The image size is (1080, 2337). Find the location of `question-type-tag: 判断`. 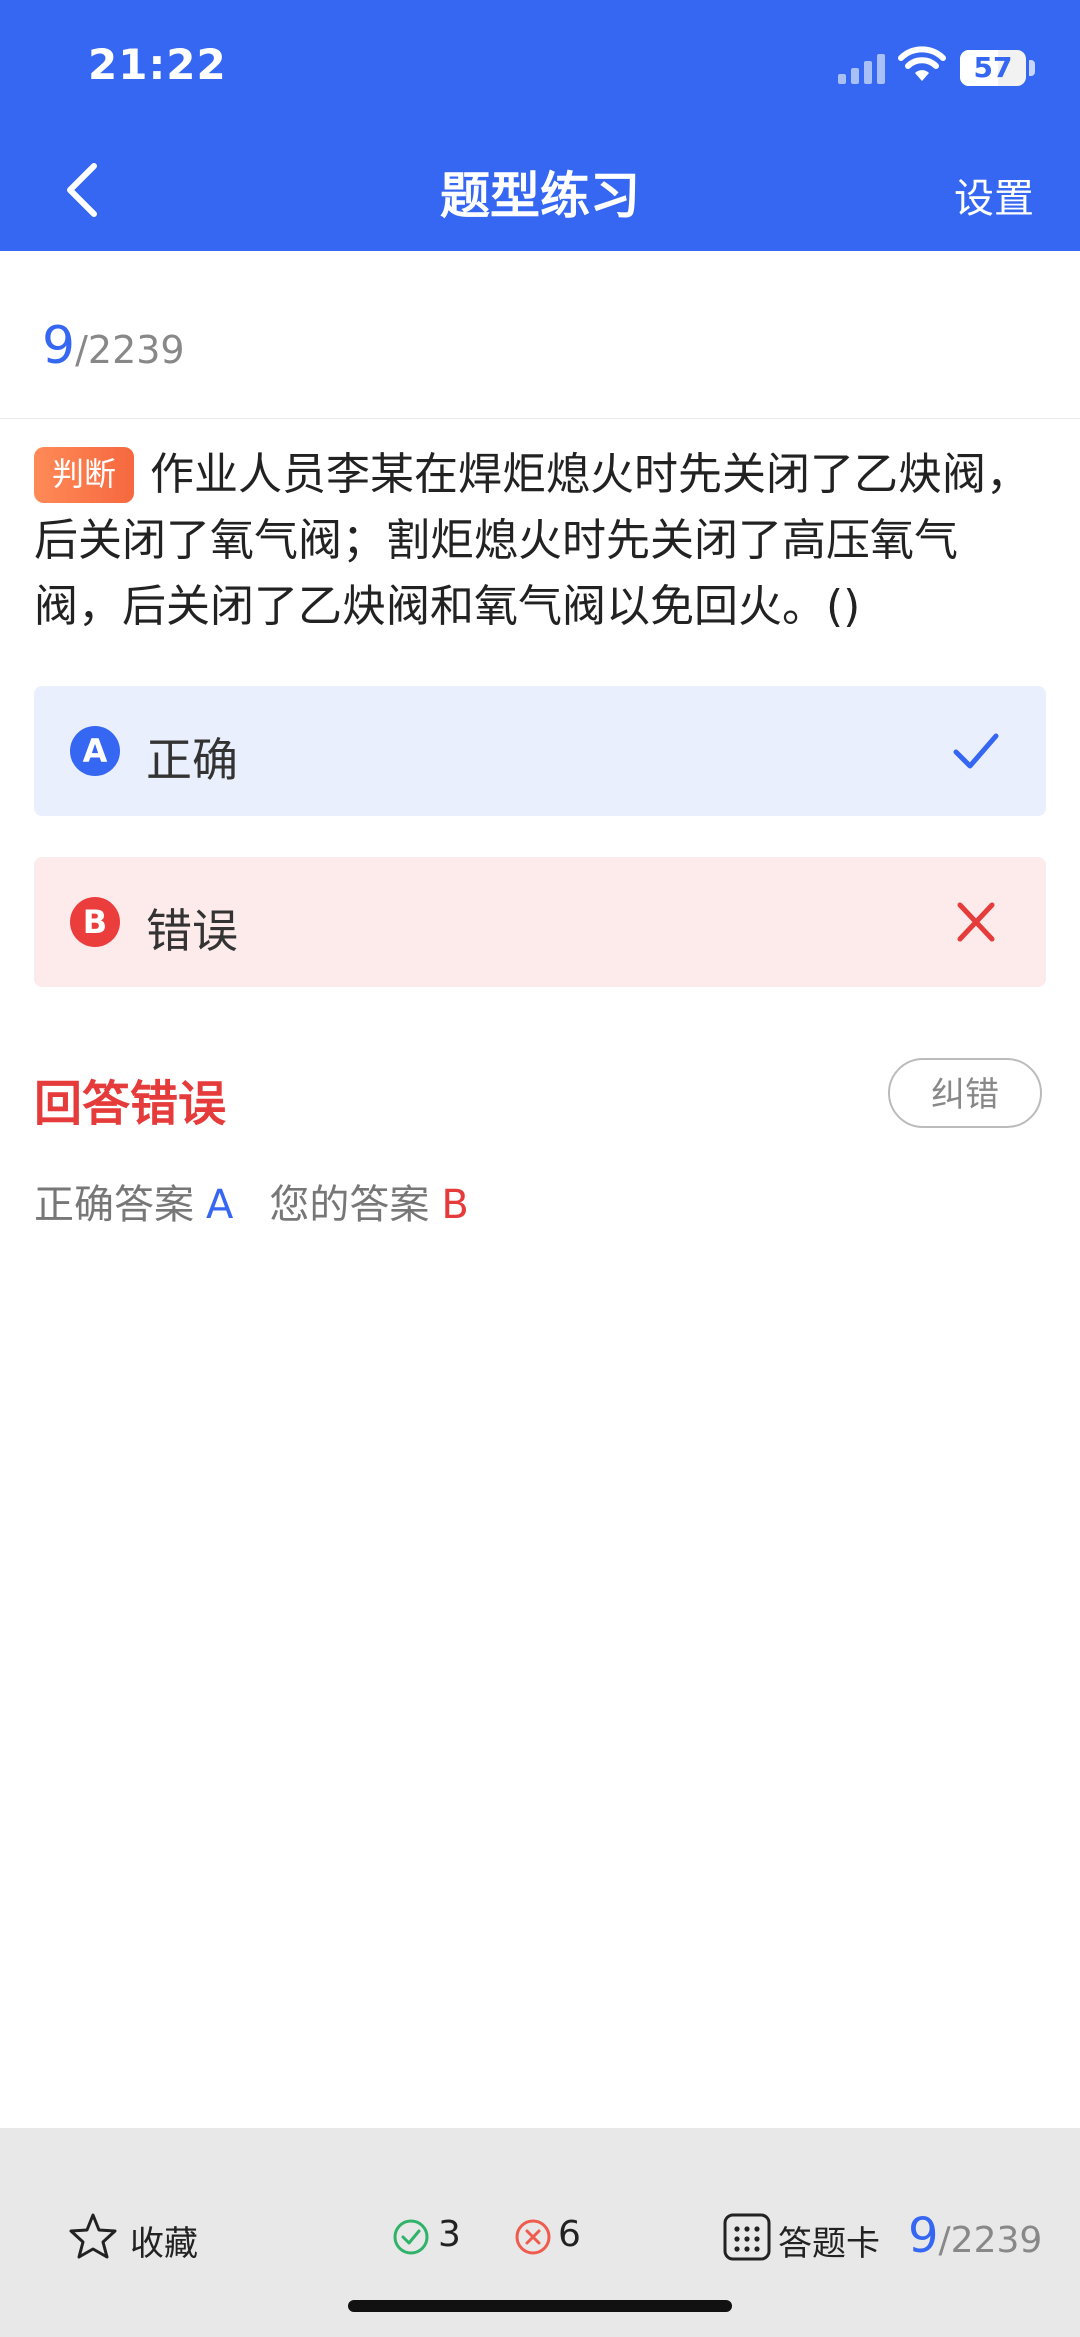

question-type-tag: 判断 is located at coordinates (84, 475).